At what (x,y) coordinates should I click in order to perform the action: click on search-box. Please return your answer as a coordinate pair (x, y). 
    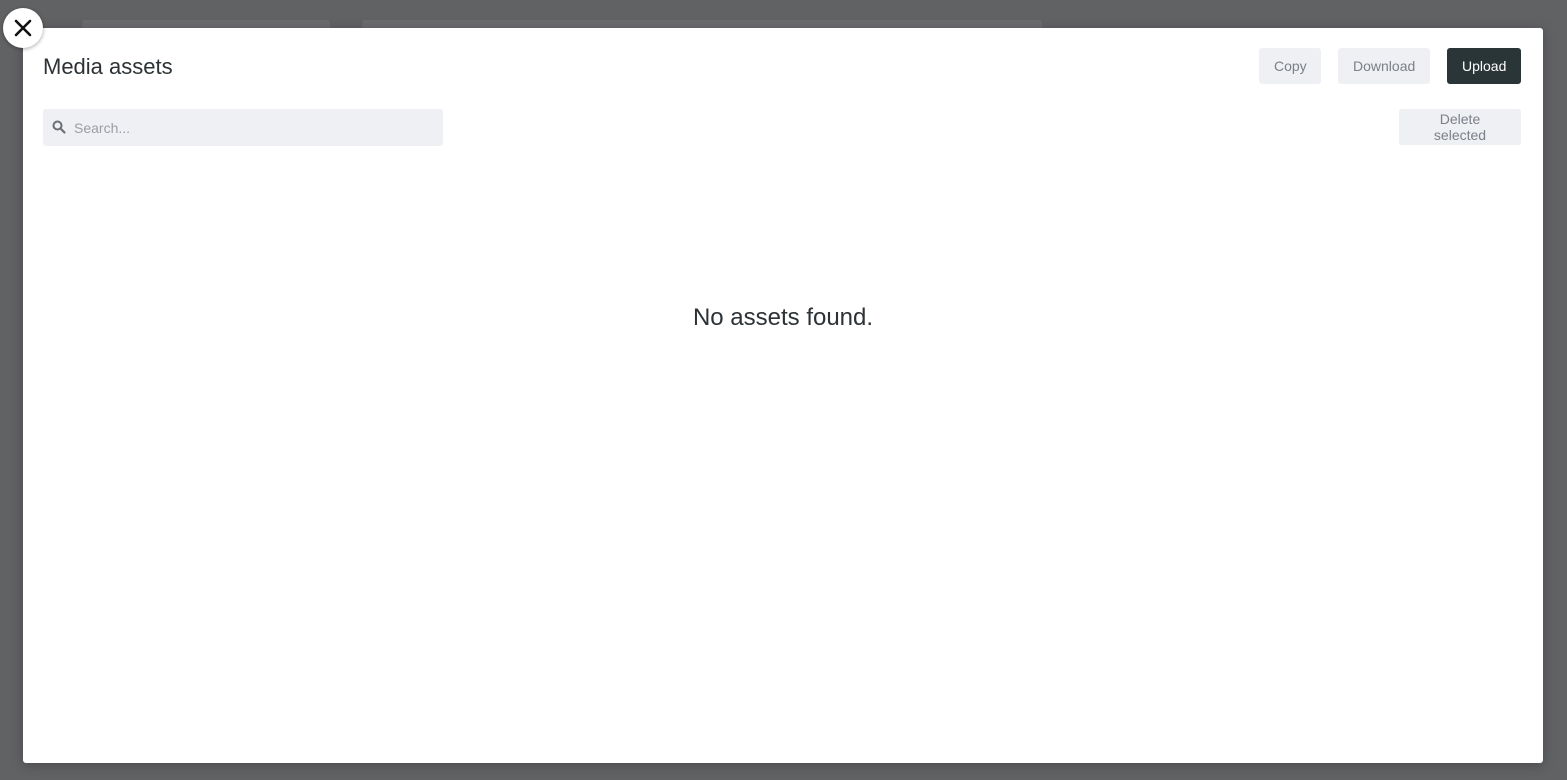
    Looking at the image, I should click on (243, 127).